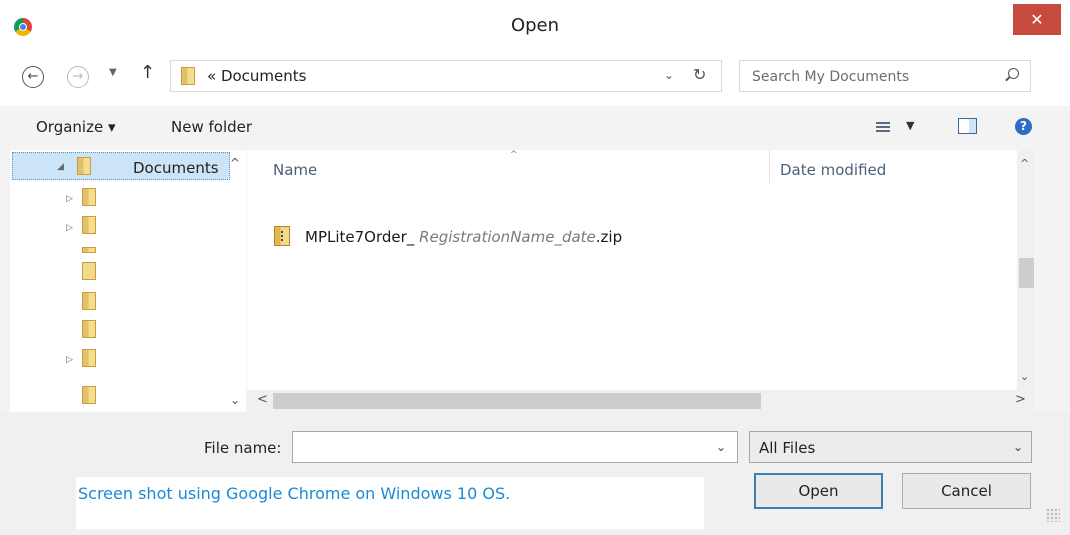  What do you see at coordinates (1026, 273) in the screenshot?
I see `vertical-scroll-thumb` at bounding box center [1026, 273].